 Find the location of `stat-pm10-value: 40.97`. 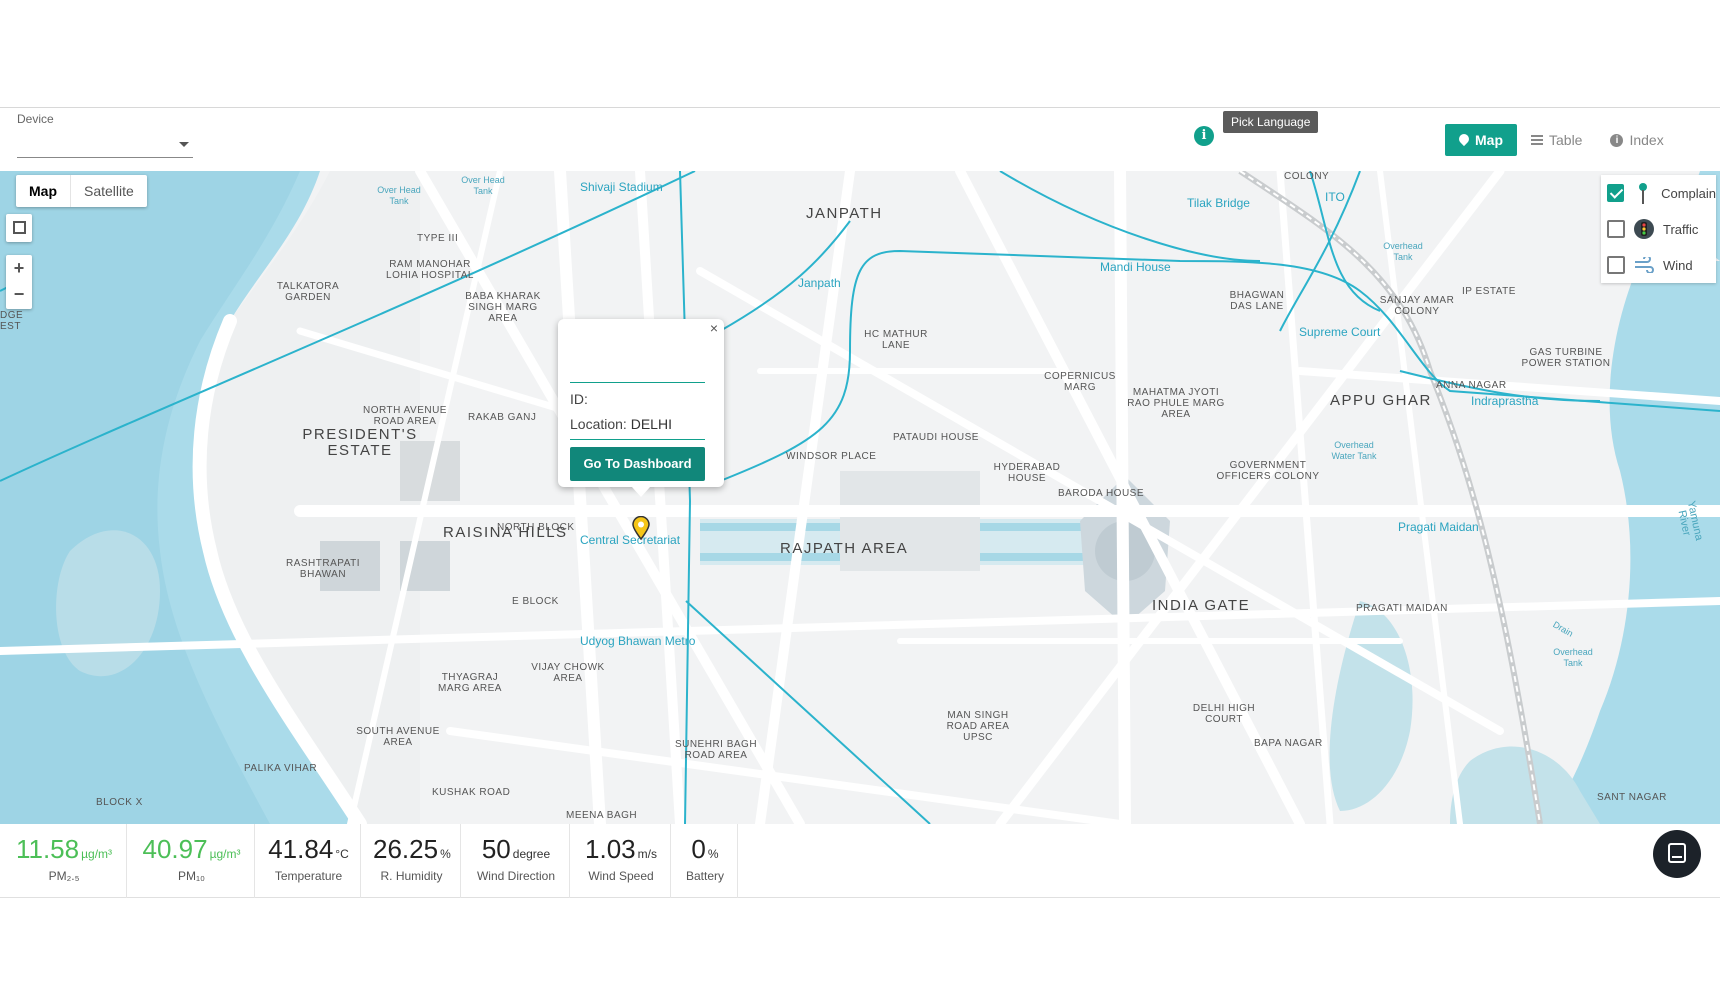

stat-pm10-value: 40.97 is located at coordinates (175, 849).